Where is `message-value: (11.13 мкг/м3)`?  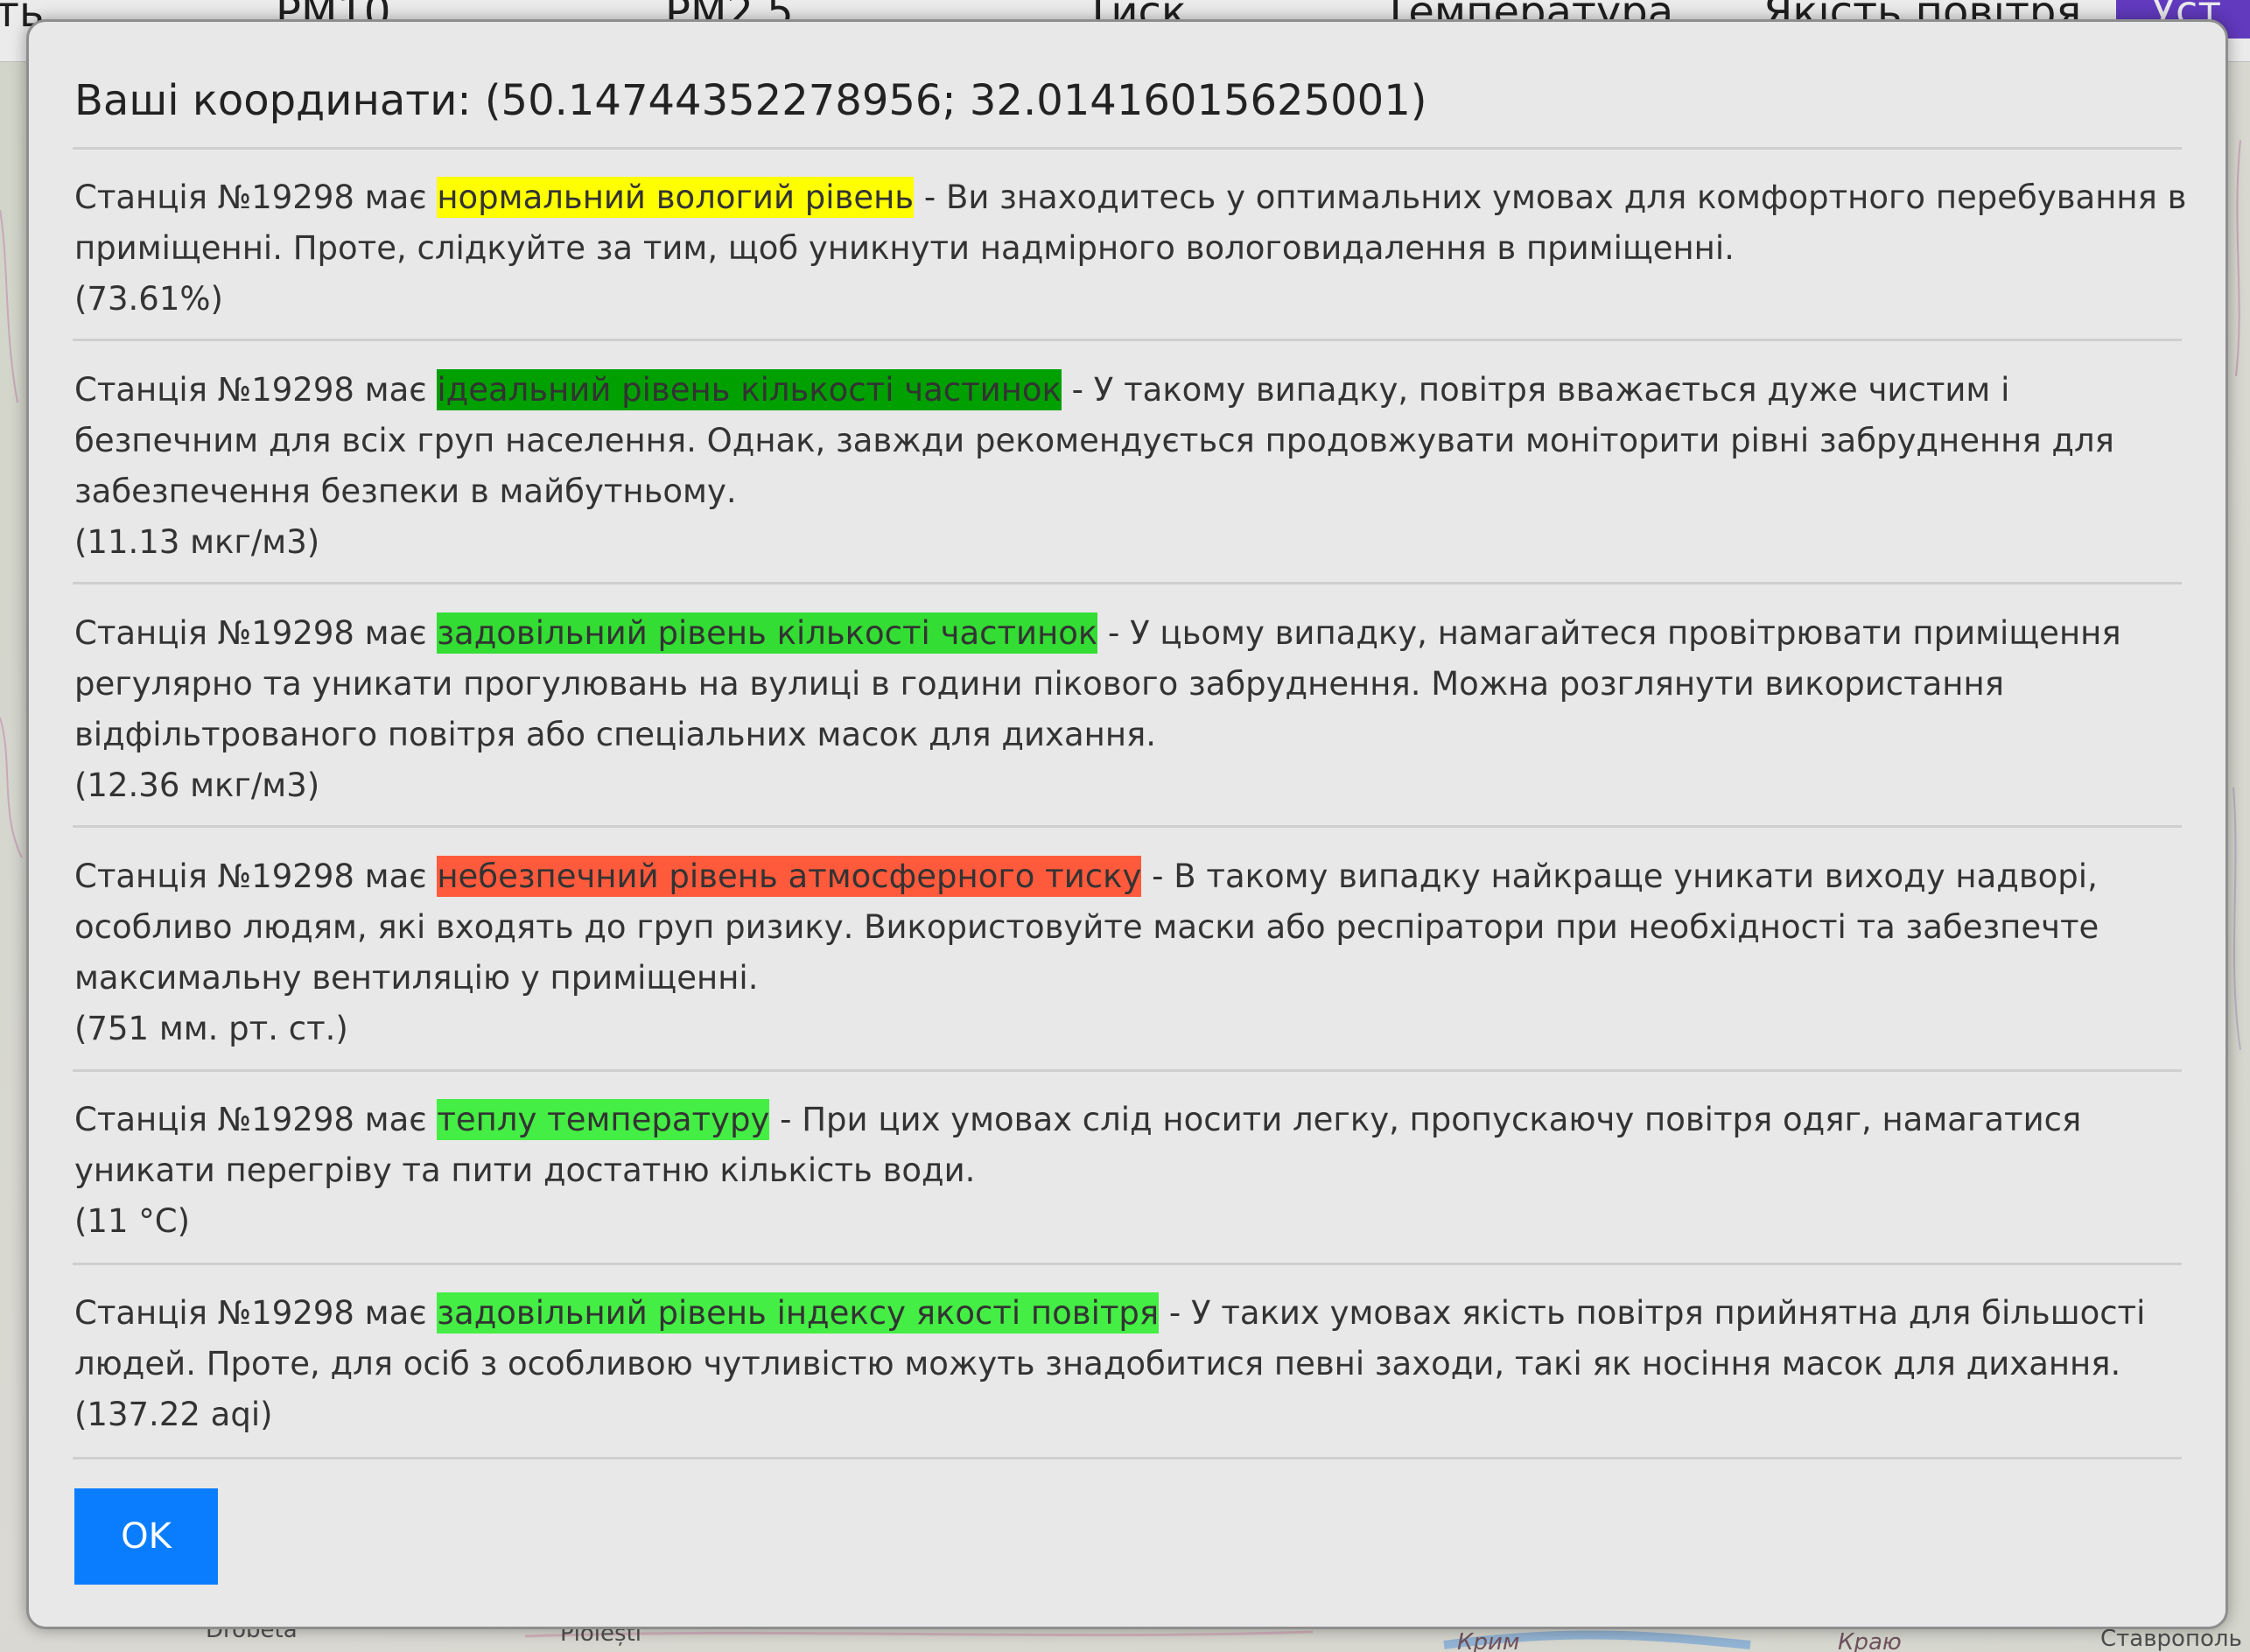 message-value: (11.13 мкг/м3) is located at coordinates (197, 542).